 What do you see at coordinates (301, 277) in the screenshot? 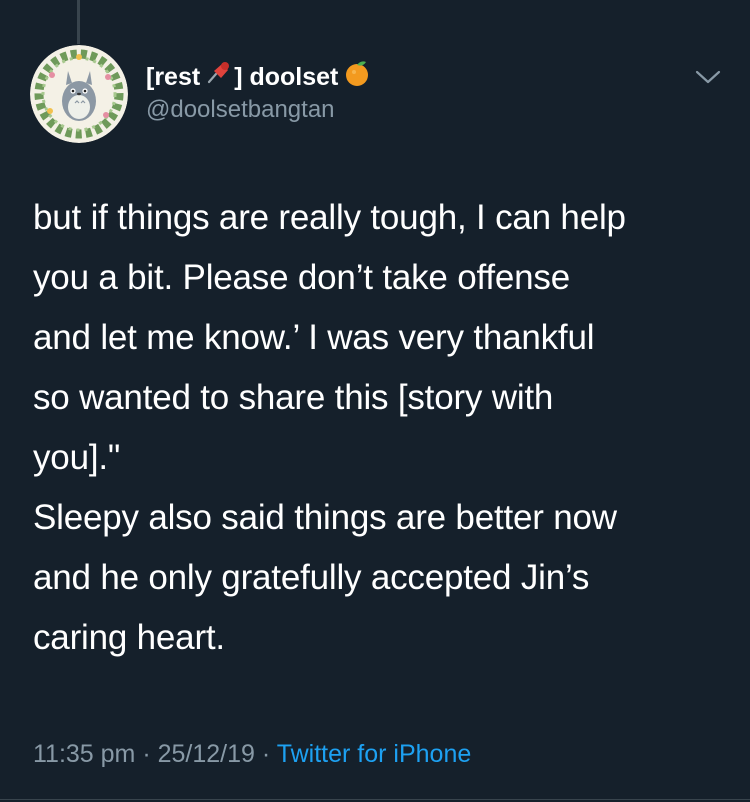
I see `tweet-line: you a bit. Please don’t take offense` at bounding box center [301, 277].